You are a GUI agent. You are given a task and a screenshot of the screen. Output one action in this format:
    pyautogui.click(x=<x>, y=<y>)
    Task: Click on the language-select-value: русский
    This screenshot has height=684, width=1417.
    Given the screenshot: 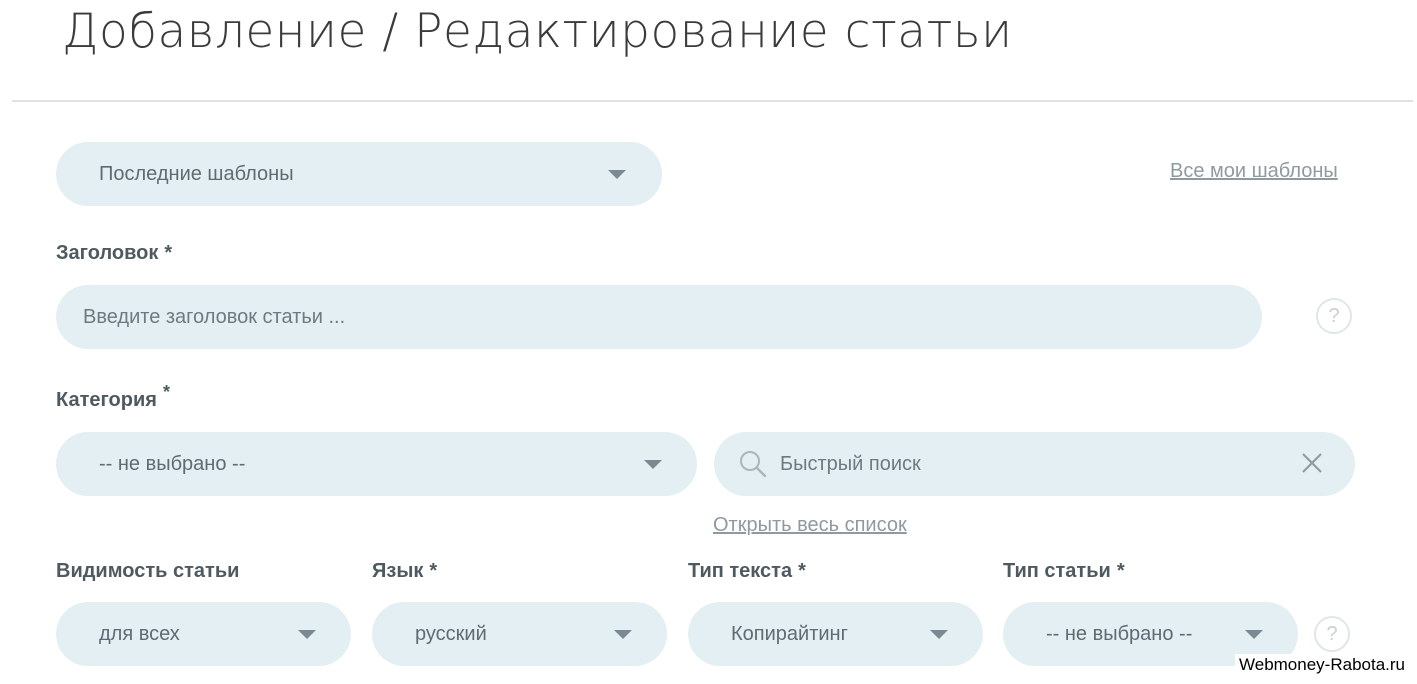 What is the action you would take?
    pyautogui.click(x=451, y=633)
    